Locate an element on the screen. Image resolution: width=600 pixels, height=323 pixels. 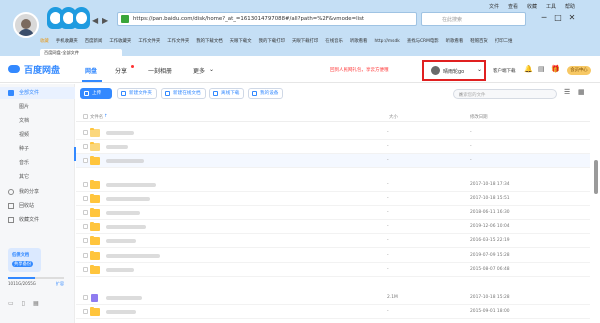
table-row: - 2015-08-07 06:48 is located at coordinates (333, 270).